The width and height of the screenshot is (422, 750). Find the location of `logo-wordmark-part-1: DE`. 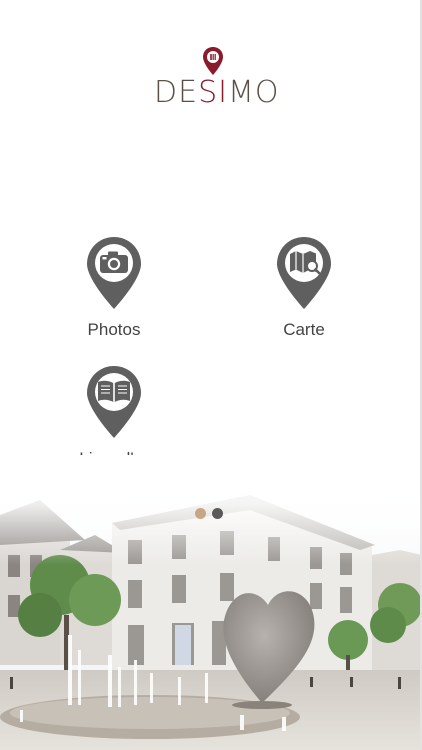

logo-wordmark-part-1: DE is located at coordinates (176, 92).